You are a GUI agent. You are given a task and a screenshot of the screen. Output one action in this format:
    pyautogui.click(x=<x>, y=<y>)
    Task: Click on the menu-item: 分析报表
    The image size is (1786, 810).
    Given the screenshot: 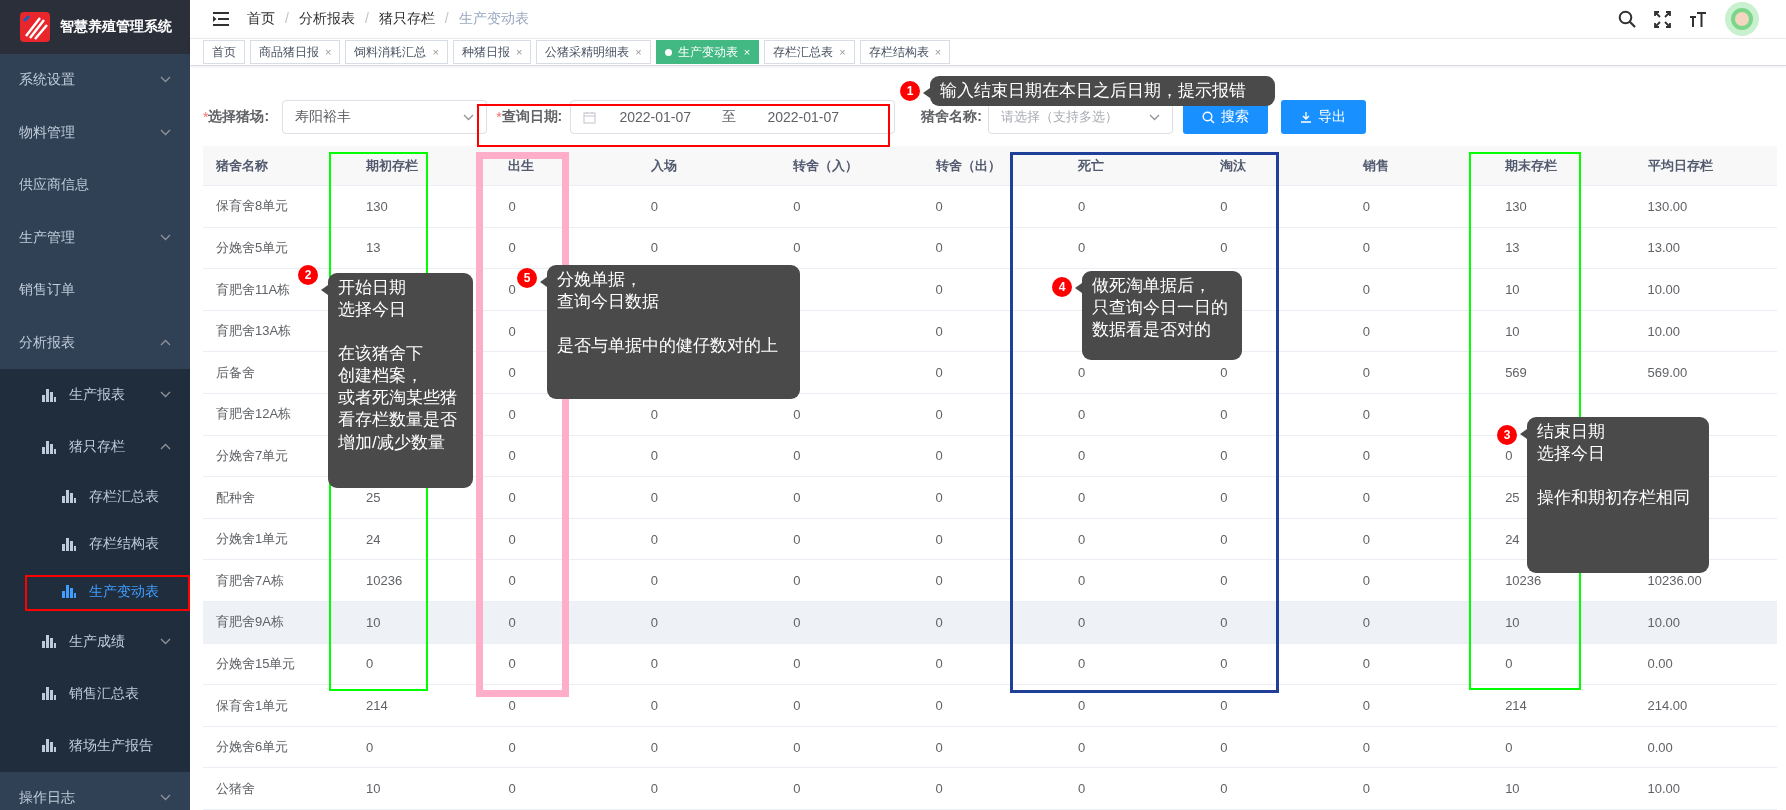 What is the action you would take?
    pyautogui.click(x=95, y=342)
    